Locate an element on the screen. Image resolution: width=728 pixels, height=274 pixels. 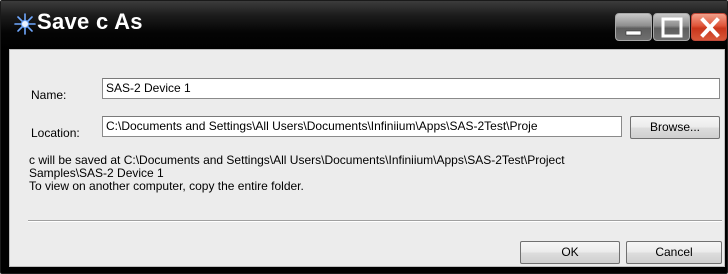
close-button is located at coordinates (709, 27).